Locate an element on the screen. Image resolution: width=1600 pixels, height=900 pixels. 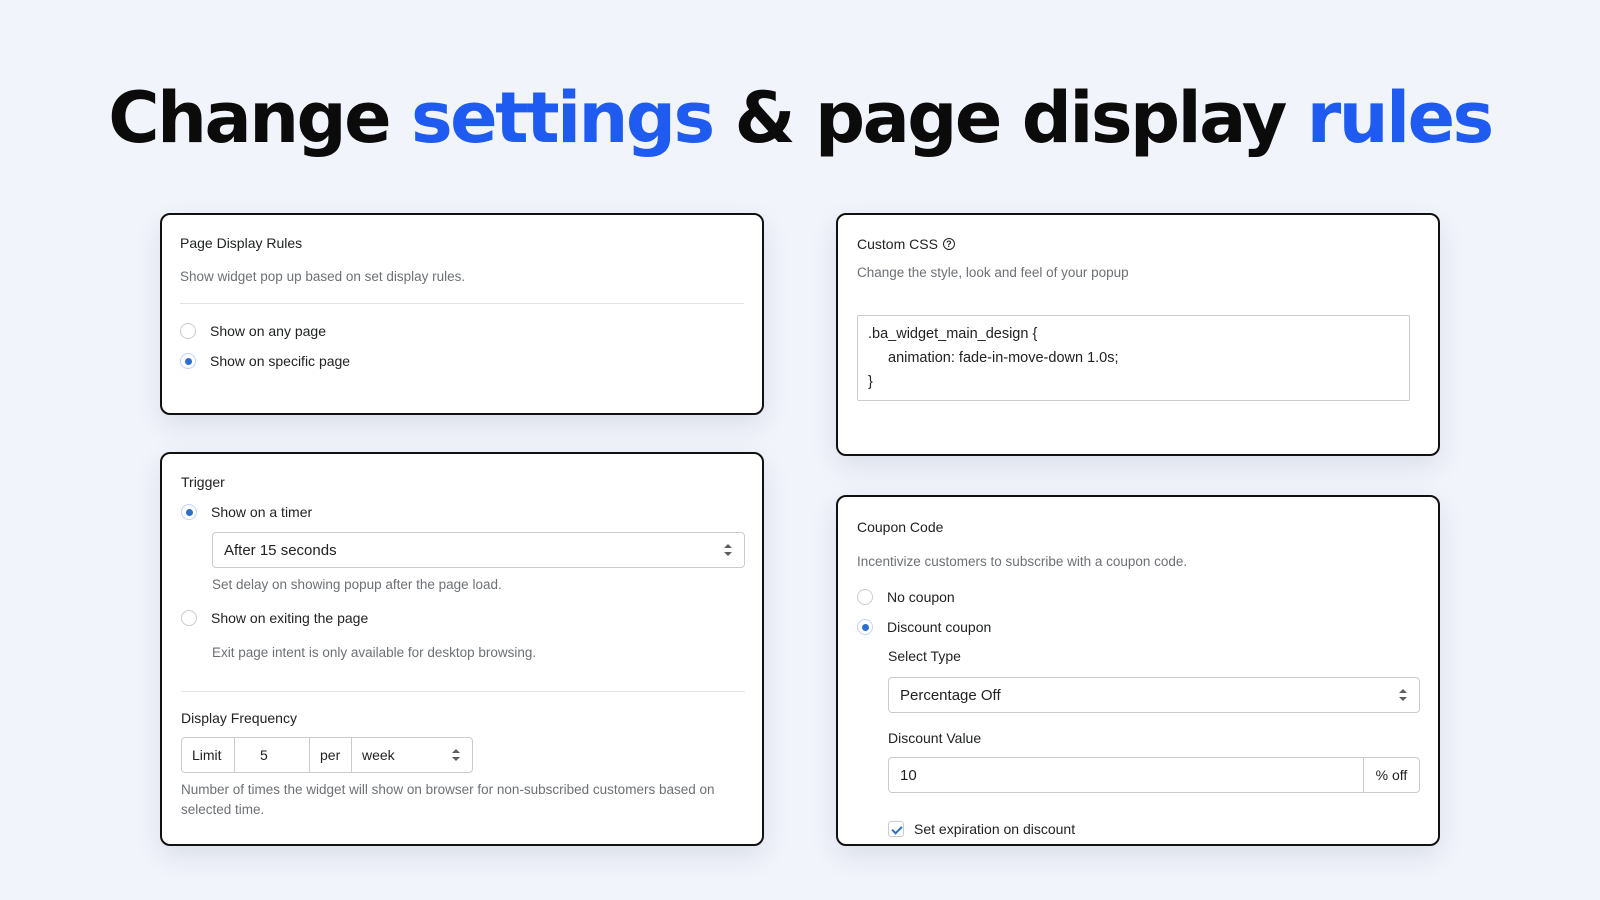
coupon-code-title: Coupon Code is located at coordinates (900, 527).